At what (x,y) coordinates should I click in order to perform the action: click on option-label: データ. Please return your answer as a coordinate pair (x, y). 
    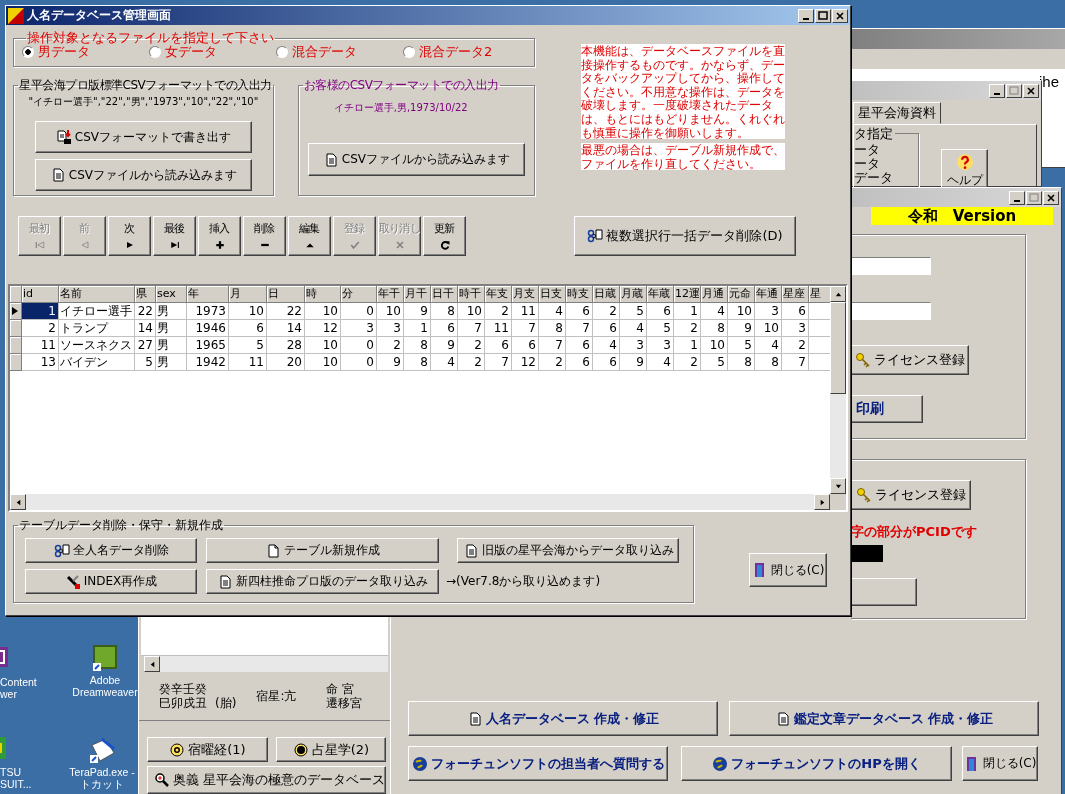
    Looking at the image, I should click on (886, 178).